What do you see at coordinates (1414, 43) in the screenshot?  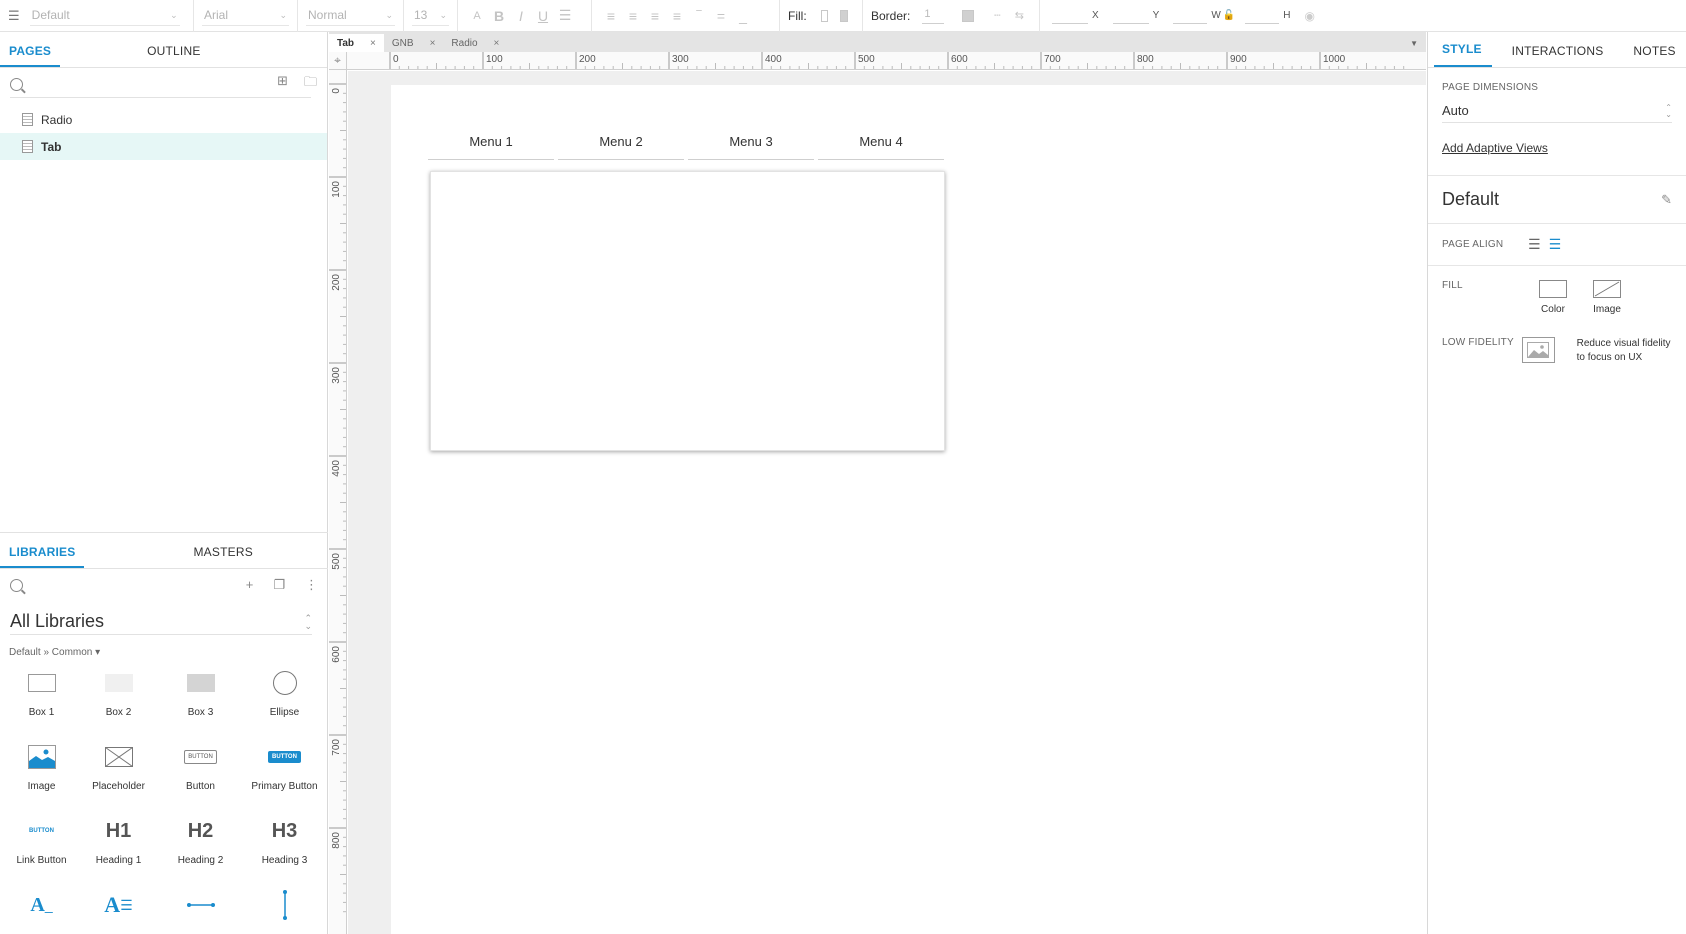 I see `tab-list-dropdown-icon: ▼` at bounding box center [1414, 43].